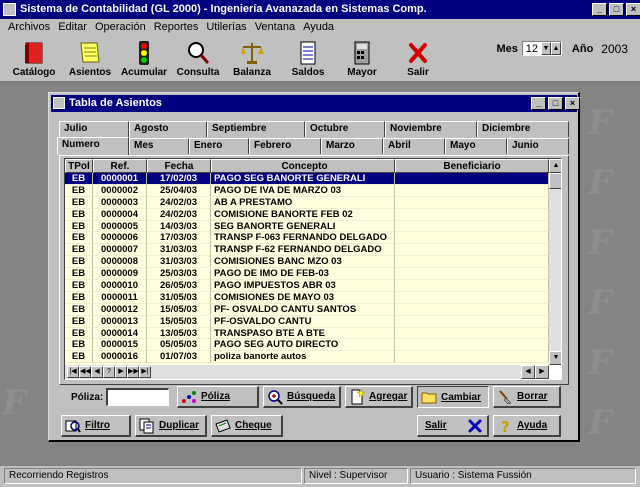 The height and width of the screenshot is (487, 640). I want to click on cell-fecha: 31/03/03, so click(179, 262).